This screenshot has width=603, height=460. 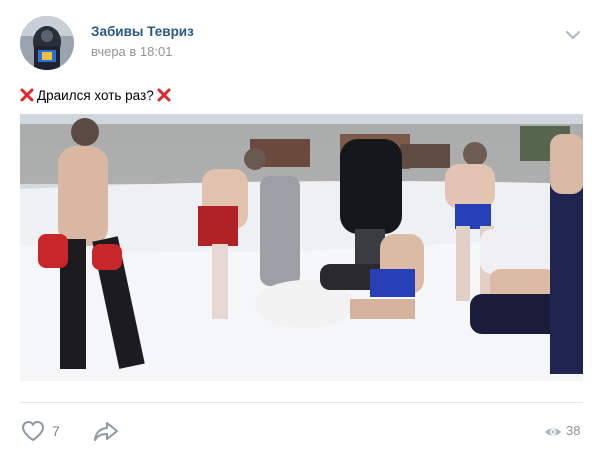 I want to click on author-name: Забивы Тевриз, so click(x=142, y=31).